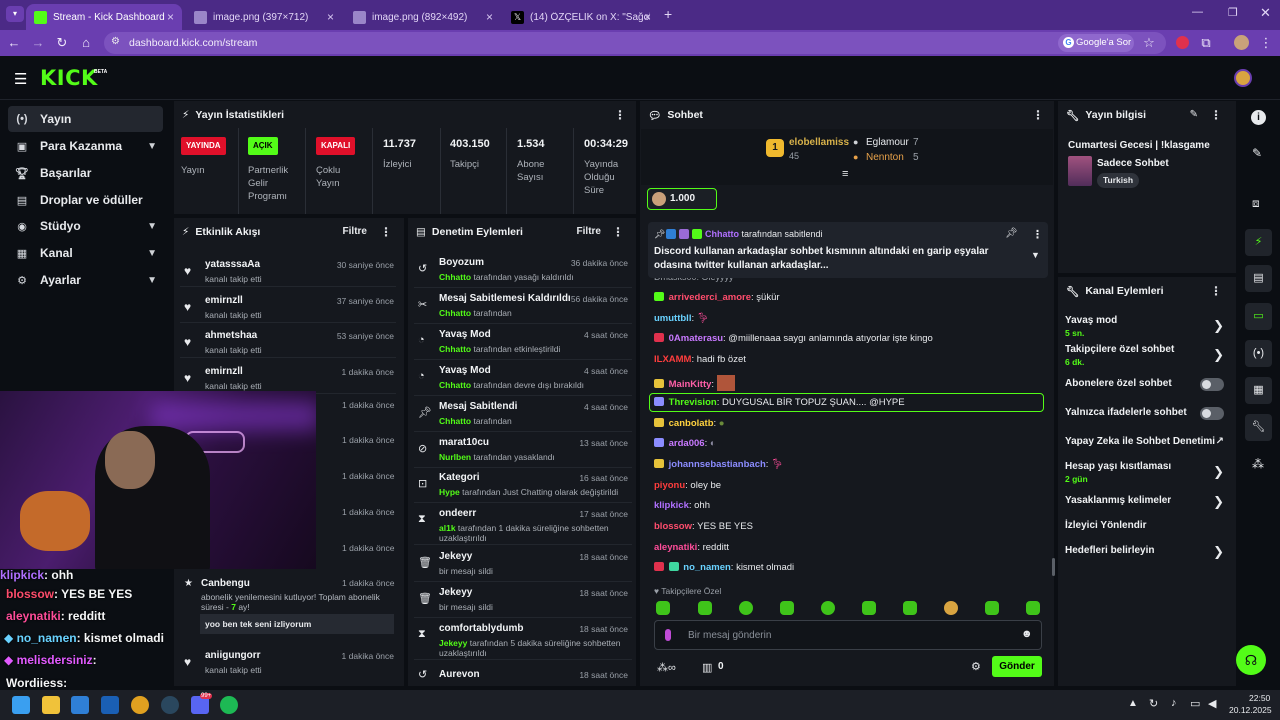 The width and height of the screenshot is (1280, 720). I want to click on redirect-viewers-row: İzleyici Yönlendir, so click(1147, 525).